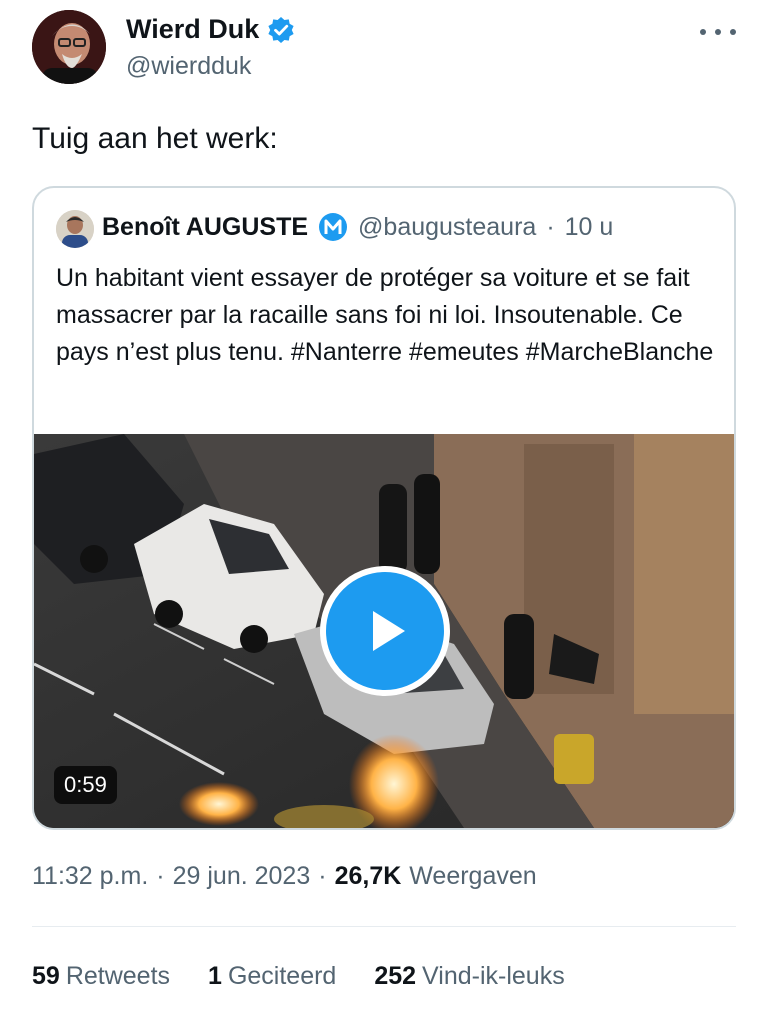 The width and height of the screenshot is (768, 1024). What do you see at coordinates (155, 138) in the screenshot?
I see `tweet-text: Tuig aan het werk:` at bounding box center [155, 138].